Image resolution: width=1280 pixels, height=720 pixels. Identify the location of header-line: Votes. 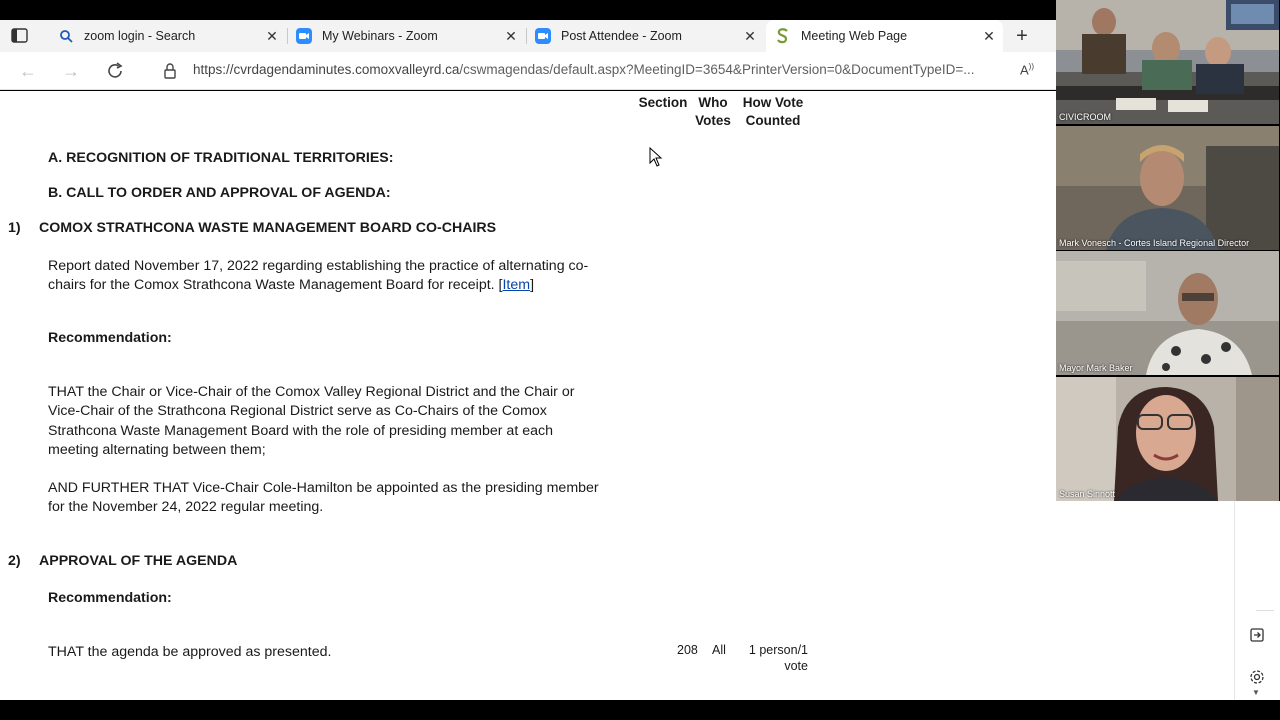
(713, 120).